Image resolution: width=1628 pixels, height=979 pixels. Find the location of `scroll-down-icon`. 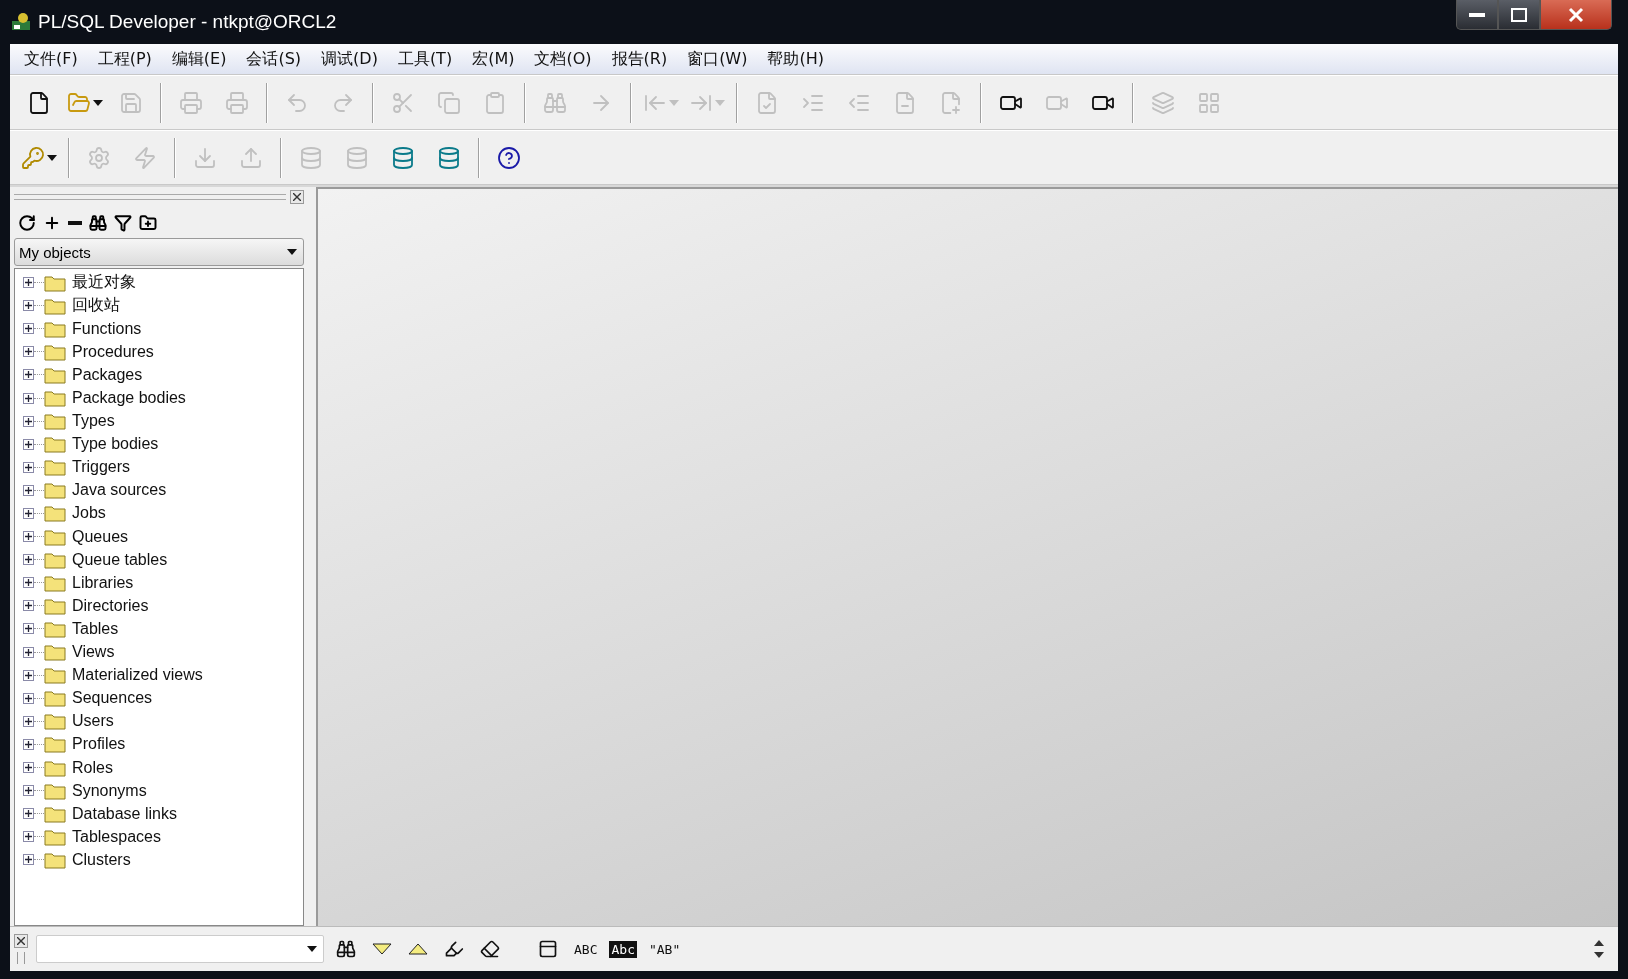

scroll-down-icon is located at coordinates (1599, 955).